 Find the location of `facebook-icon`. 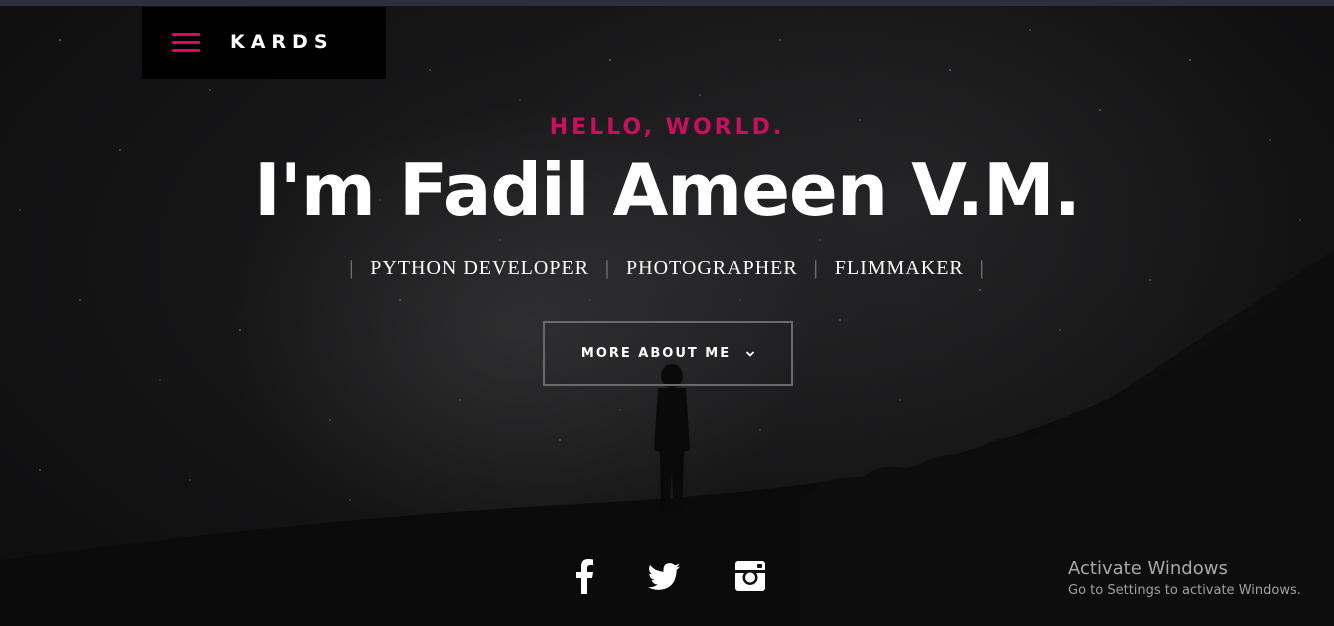

facebook-icon is located at coordinates (584, 576).